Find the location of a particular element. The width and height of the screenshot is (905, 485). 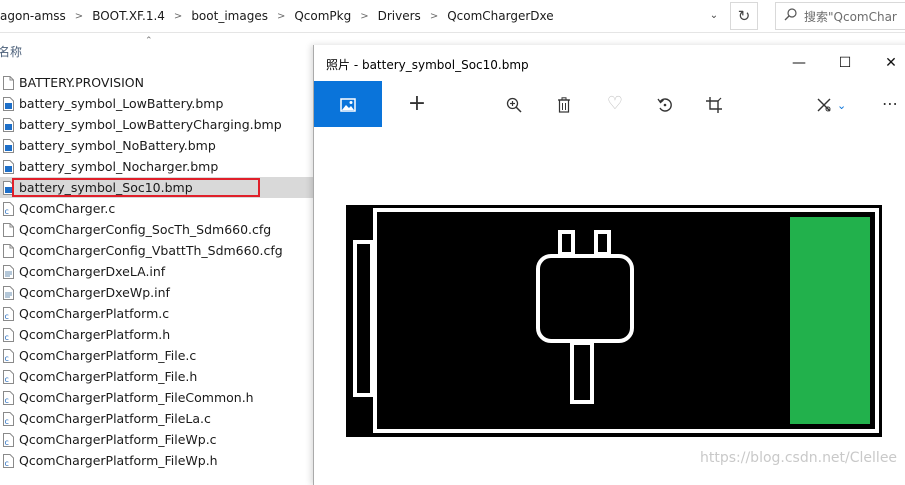

file-name: battery_symbol_NoBattery.bmp is located at coordinates (117, 145).